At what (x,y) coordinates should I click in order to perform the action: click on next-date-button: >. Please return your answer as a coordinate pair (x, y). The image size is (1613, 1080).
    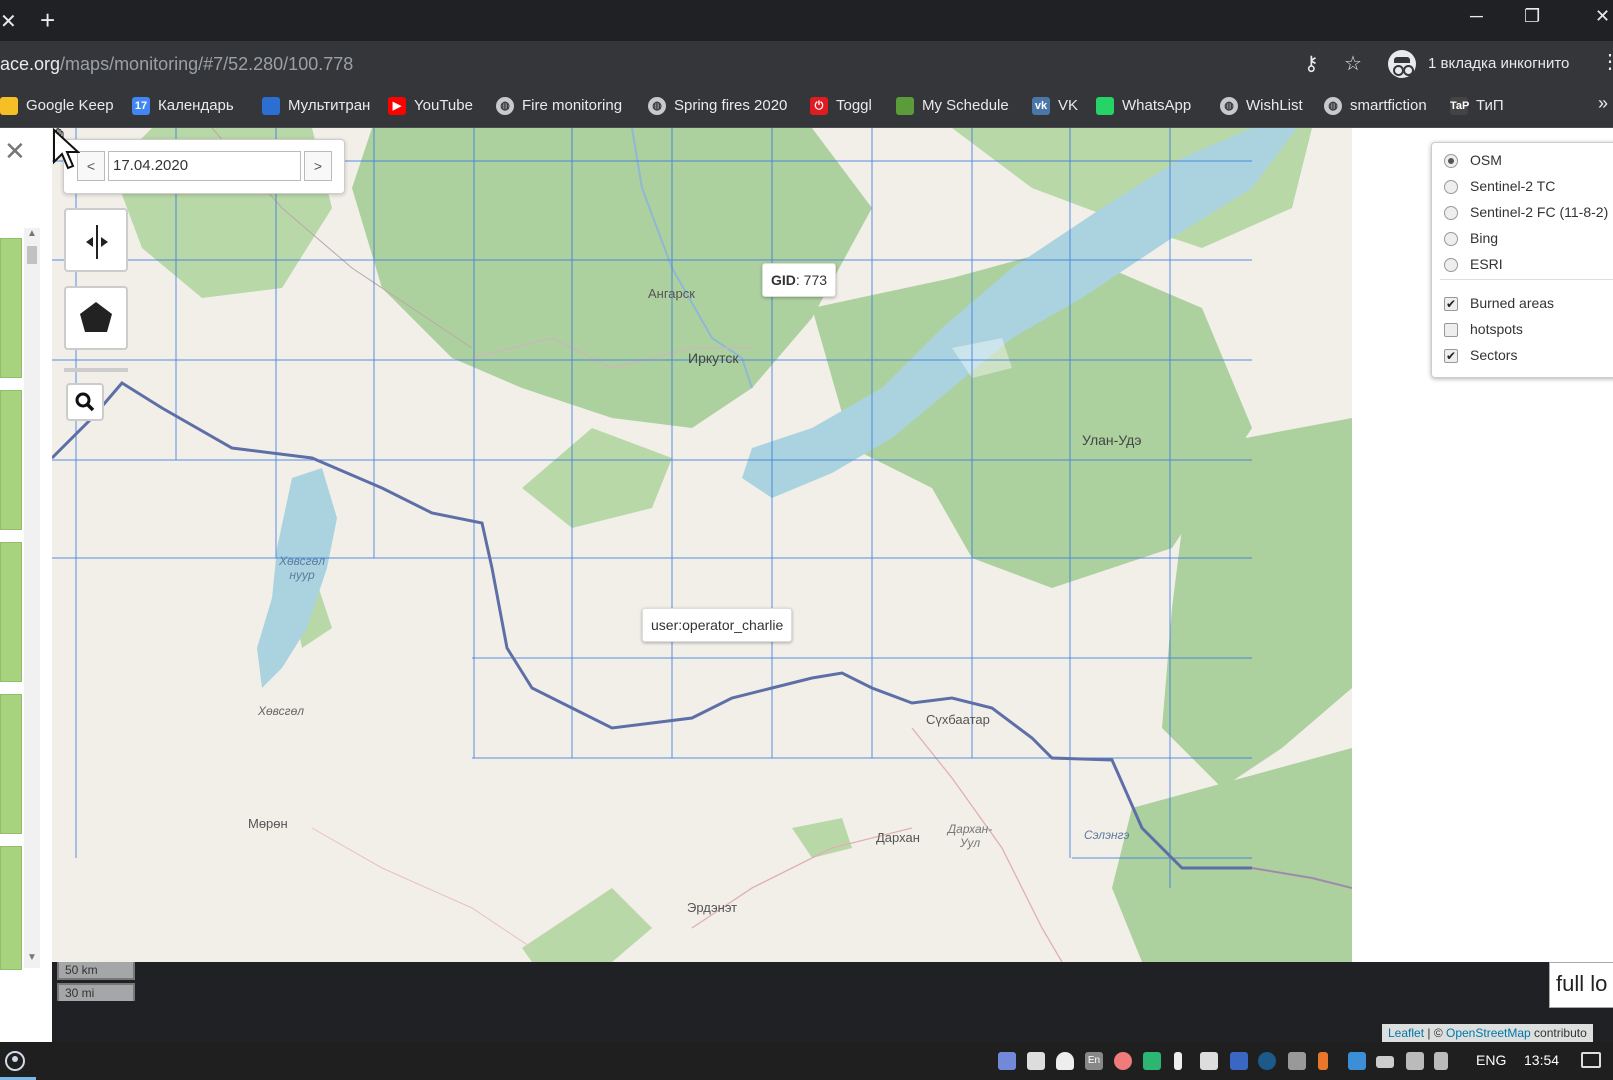
    Looking at the image, I should click on (318, 166).